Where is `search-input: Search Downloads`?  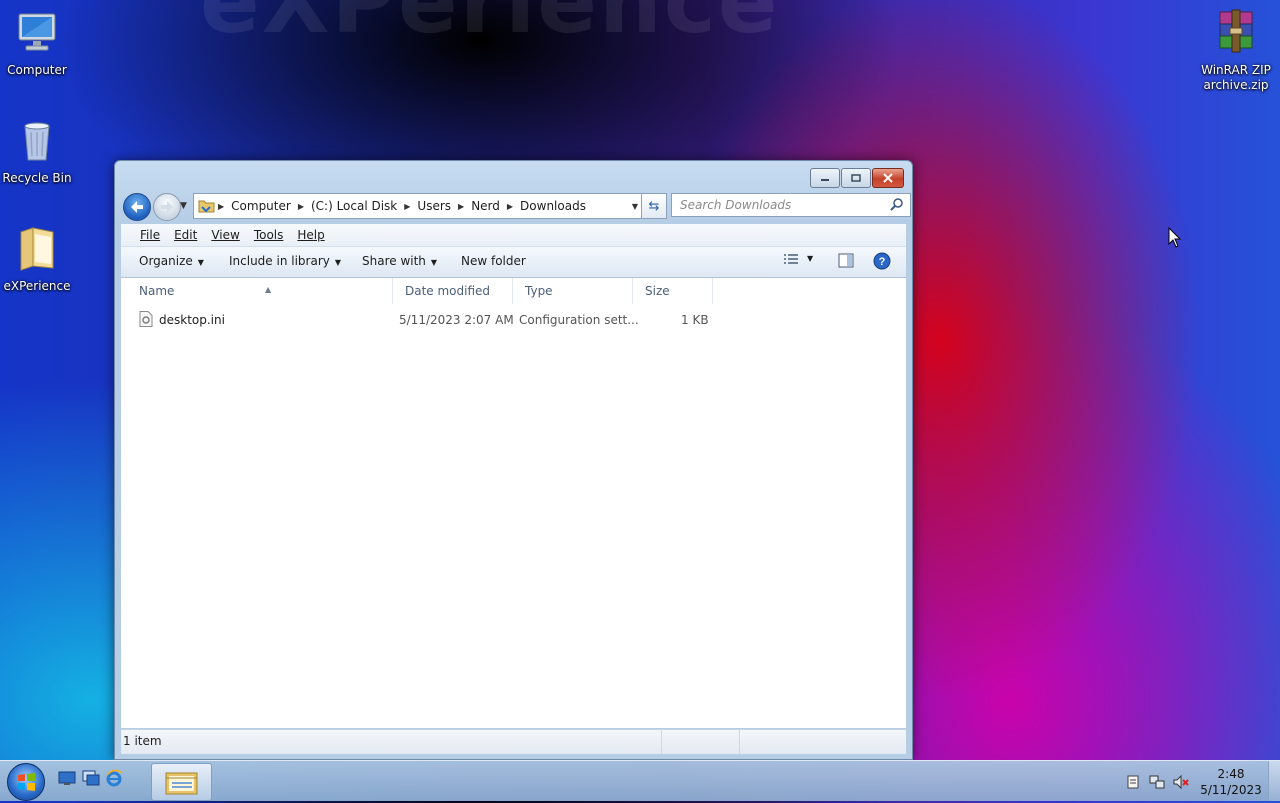 search-input: Search Downloads is located at coordinates (791, 205).